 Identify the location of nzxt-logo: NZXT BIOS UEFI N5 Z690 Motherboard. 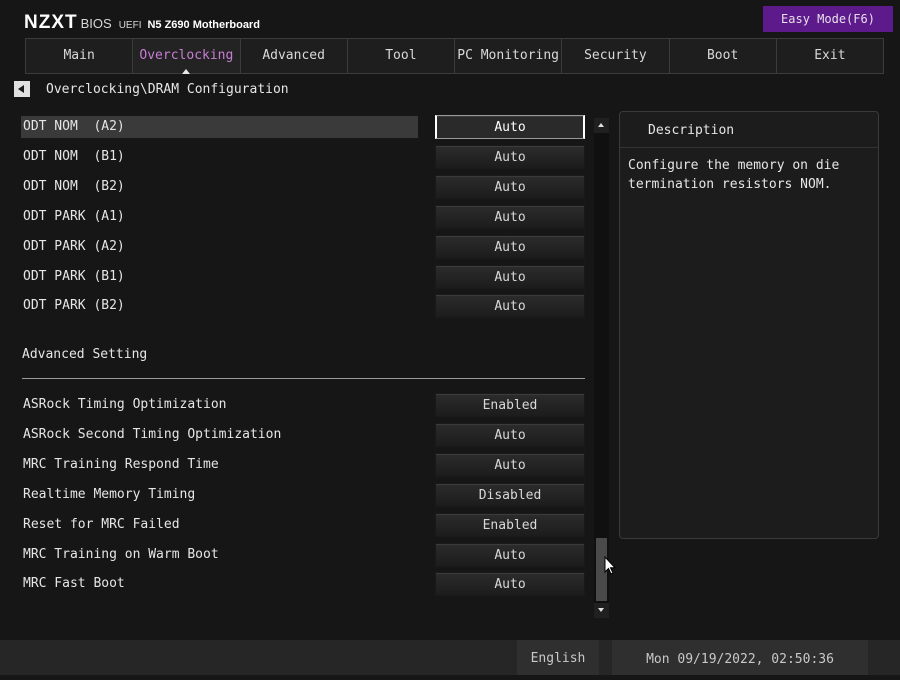
(142, 23).